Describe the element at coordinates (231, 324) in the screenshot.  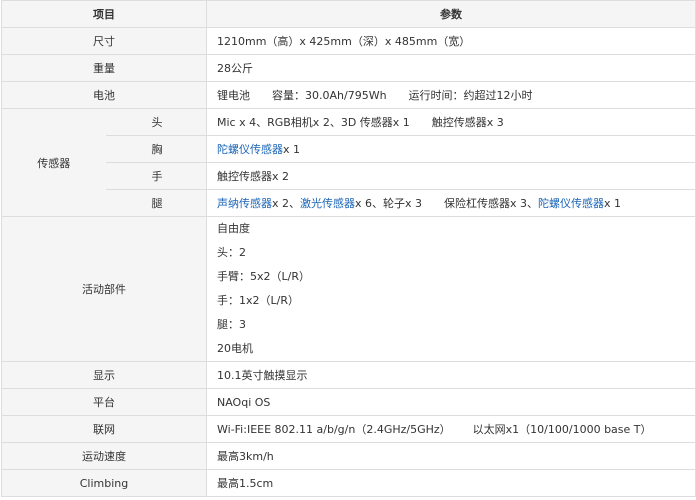
I see `moving-parts-line: 腿：3` at that location.